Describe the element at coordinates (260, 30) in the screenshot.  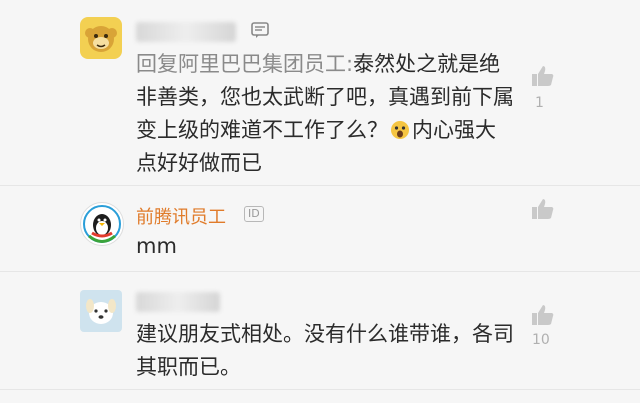
I see `vip-card-icon` at that location.